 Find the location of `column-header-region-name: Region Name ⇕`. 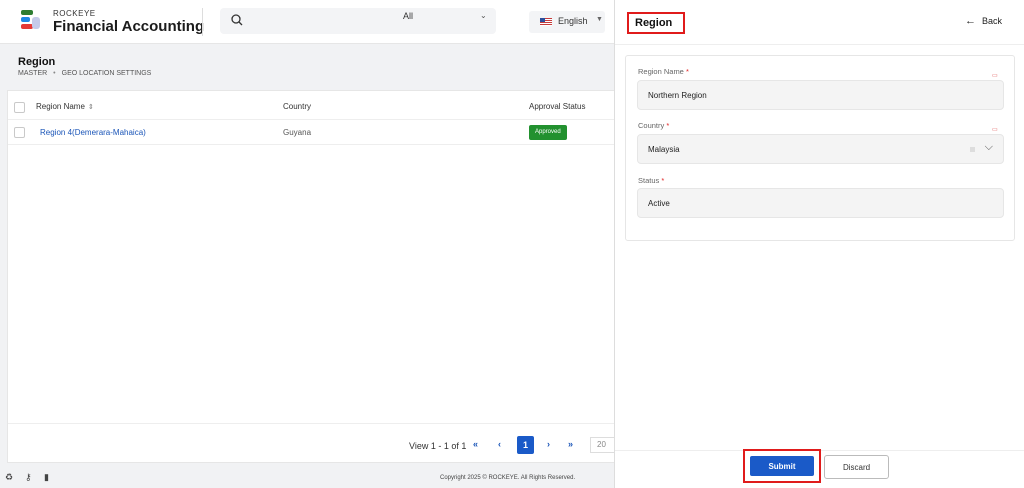

column-header-region-name: Region Name ⇕ is located at coordinates (65, 106).